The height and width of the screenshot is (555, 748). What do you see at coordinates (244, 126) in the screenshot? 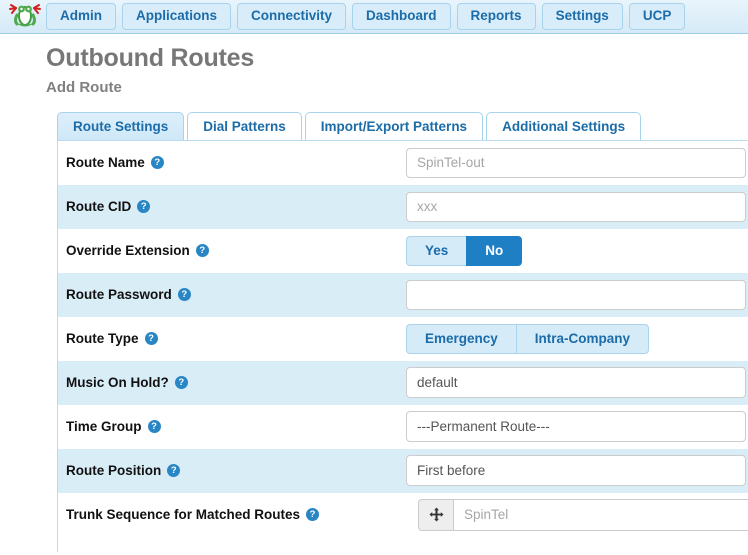
I see `tab-dial-patterns: Dial Patterns` at bounding box center [244, 126].